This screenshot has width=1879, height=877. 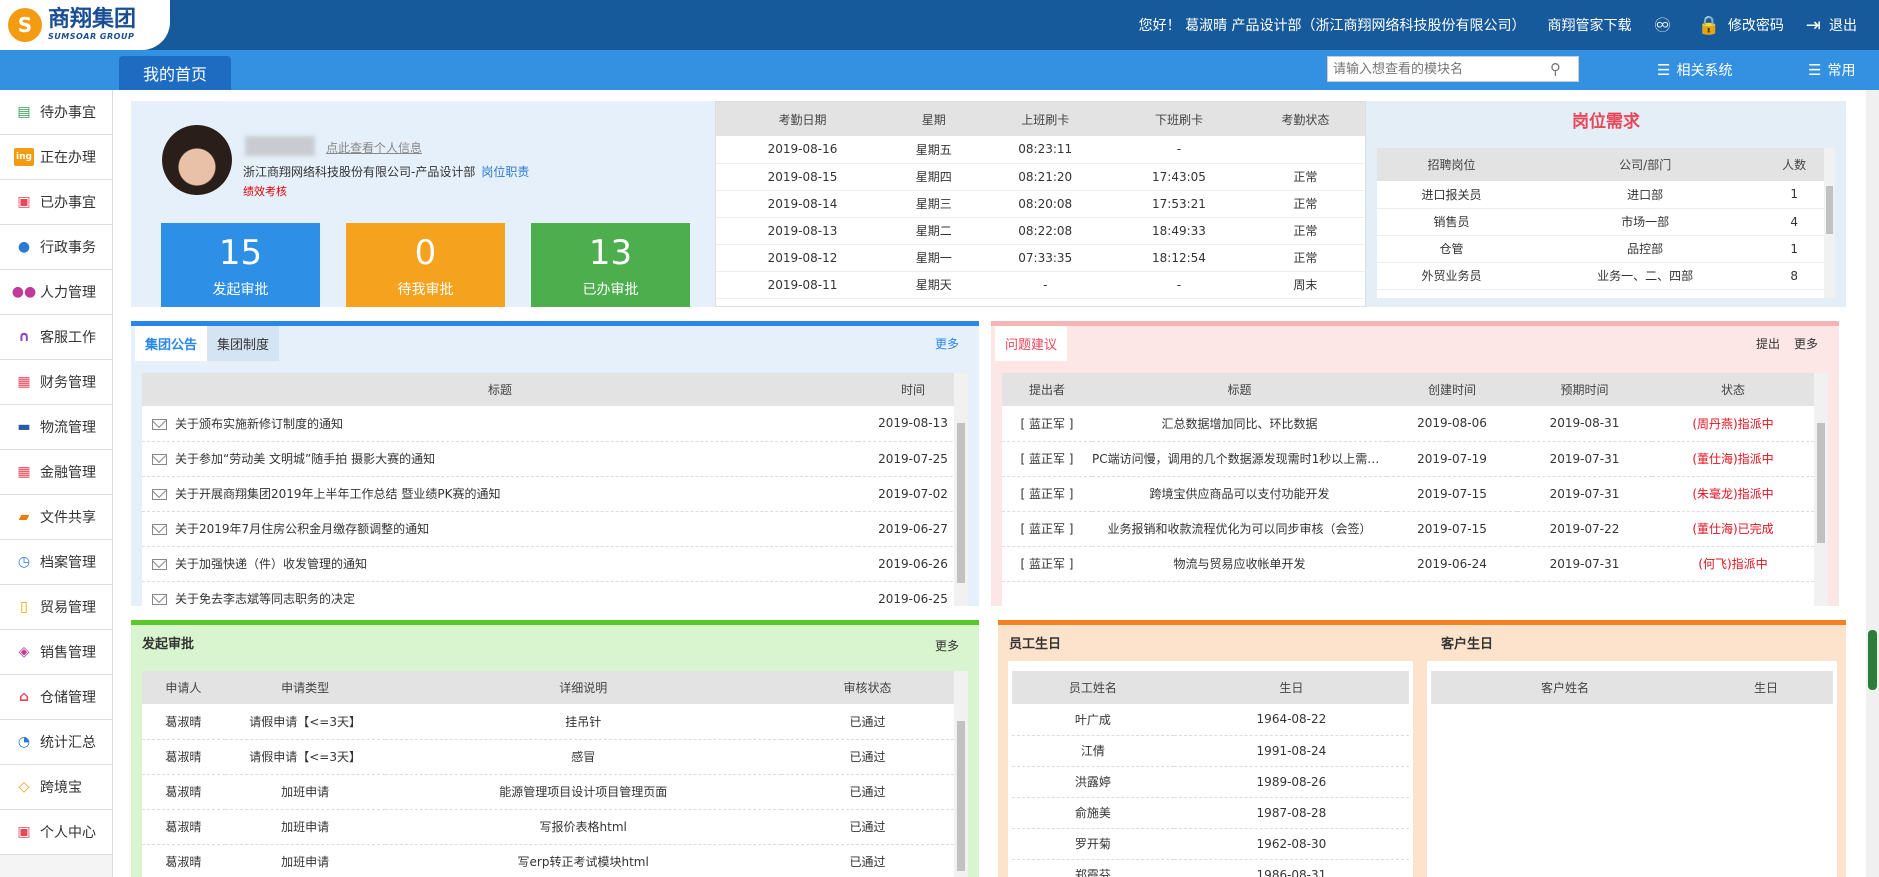 I want to click on notice-scrollbar, so click(x=961, y=489).